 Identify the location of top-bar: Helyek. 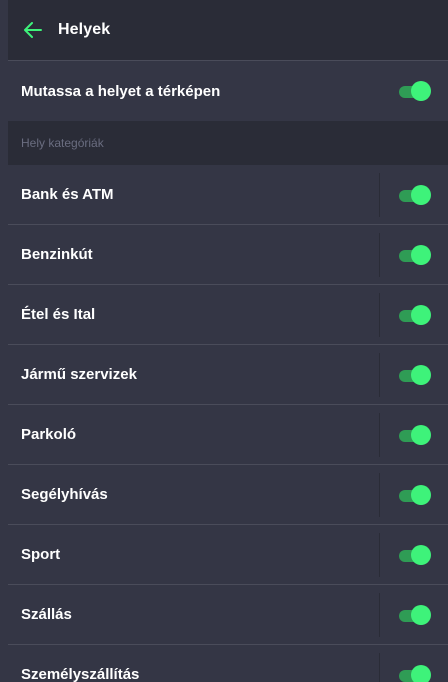
(228, 30).